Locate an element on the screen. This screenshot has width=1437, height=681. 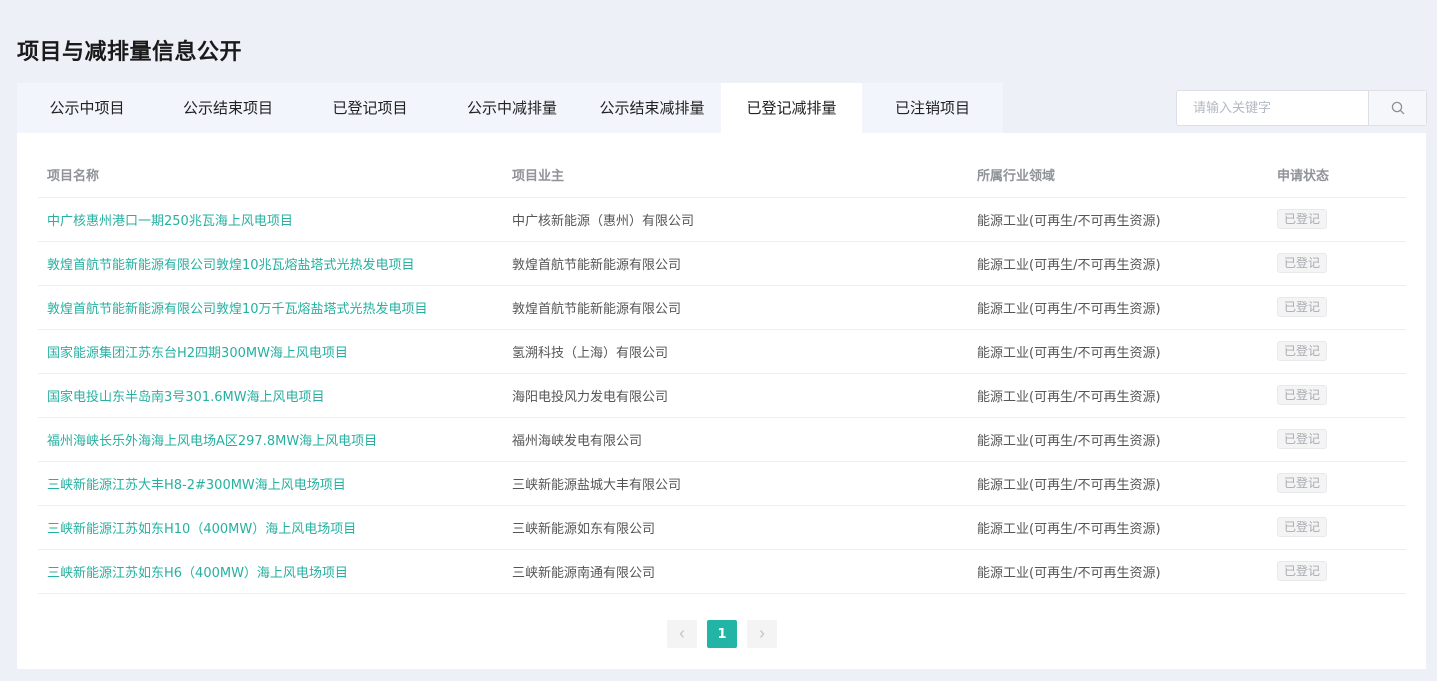
table-header-row: 项目名称 项目业主 所属行业领域 申请状态 is located at coordinates (722, 175).